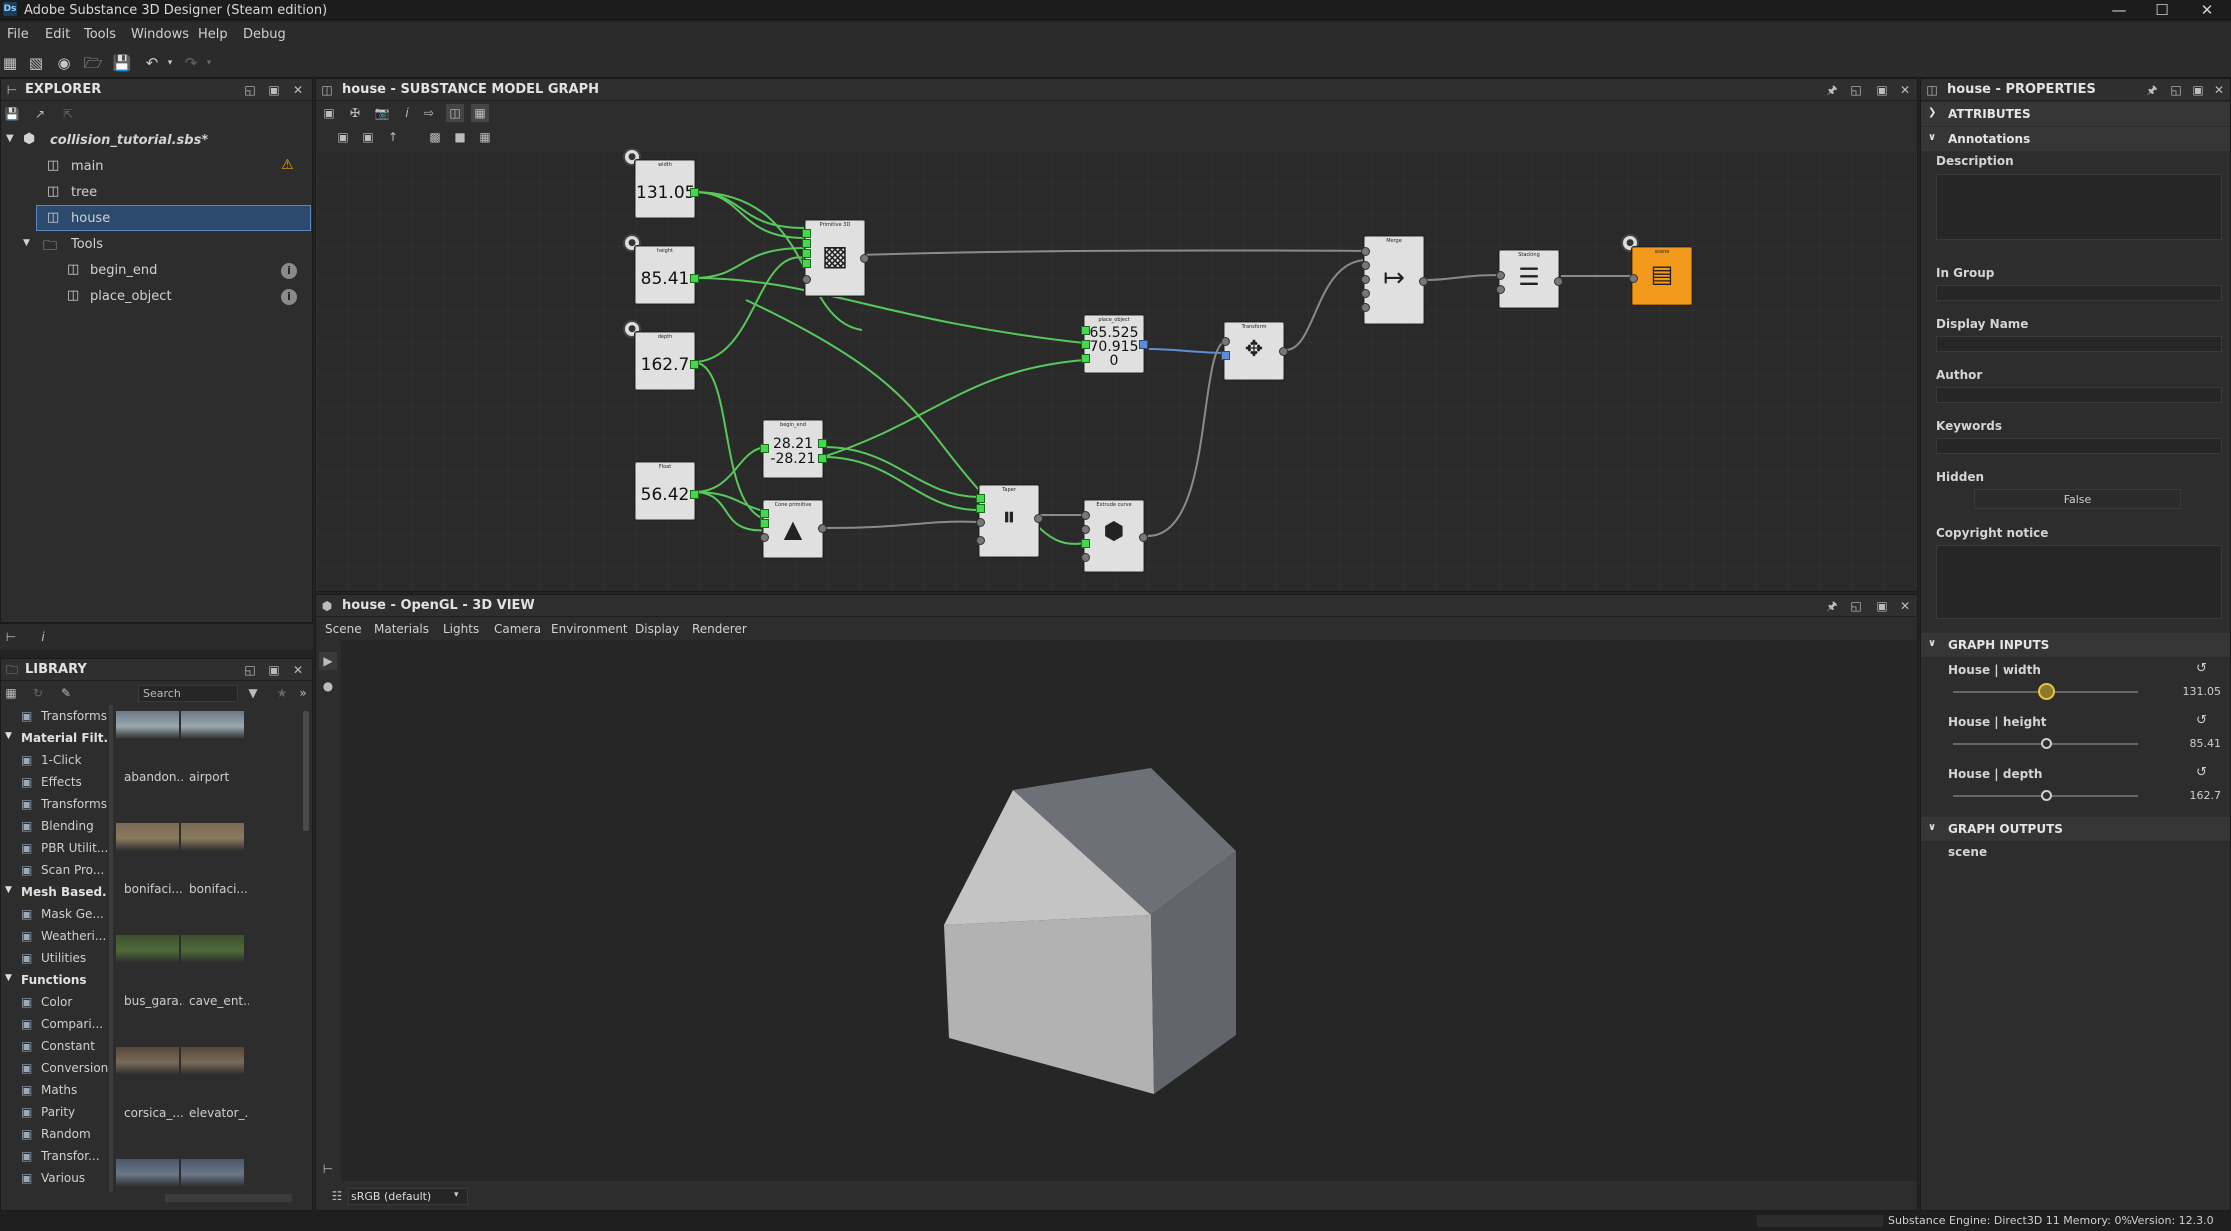 The height and width of the screenshot is (1231, 2231). What do you see at coordinates (160, 34) in the screenshot?
I see `menu-windows: Windows` at bounding box center [160, 34].